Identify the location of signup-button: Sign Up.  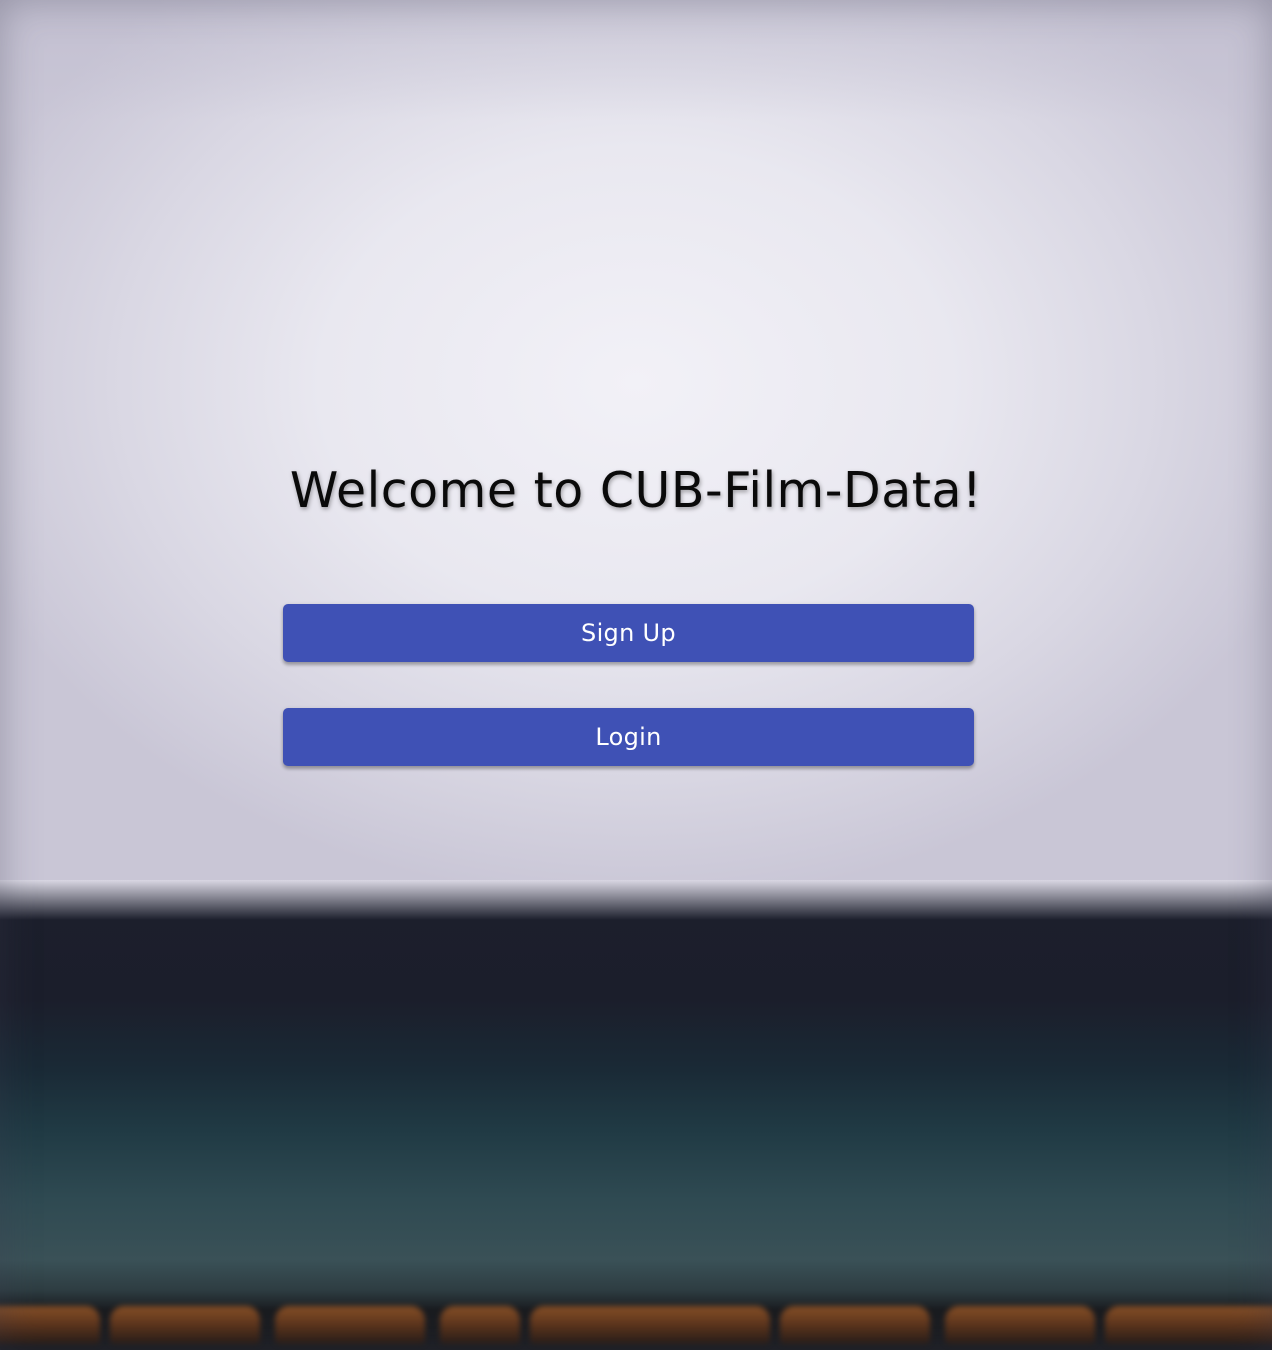
(628, 633).